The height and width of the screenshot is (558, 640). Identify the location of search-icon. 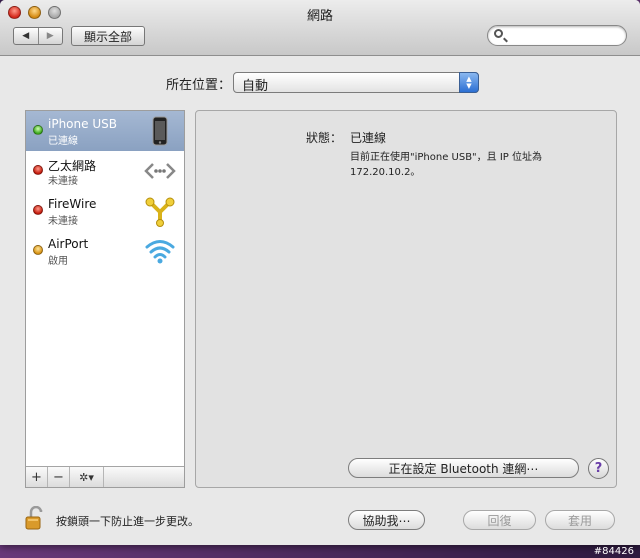
(498, 33).